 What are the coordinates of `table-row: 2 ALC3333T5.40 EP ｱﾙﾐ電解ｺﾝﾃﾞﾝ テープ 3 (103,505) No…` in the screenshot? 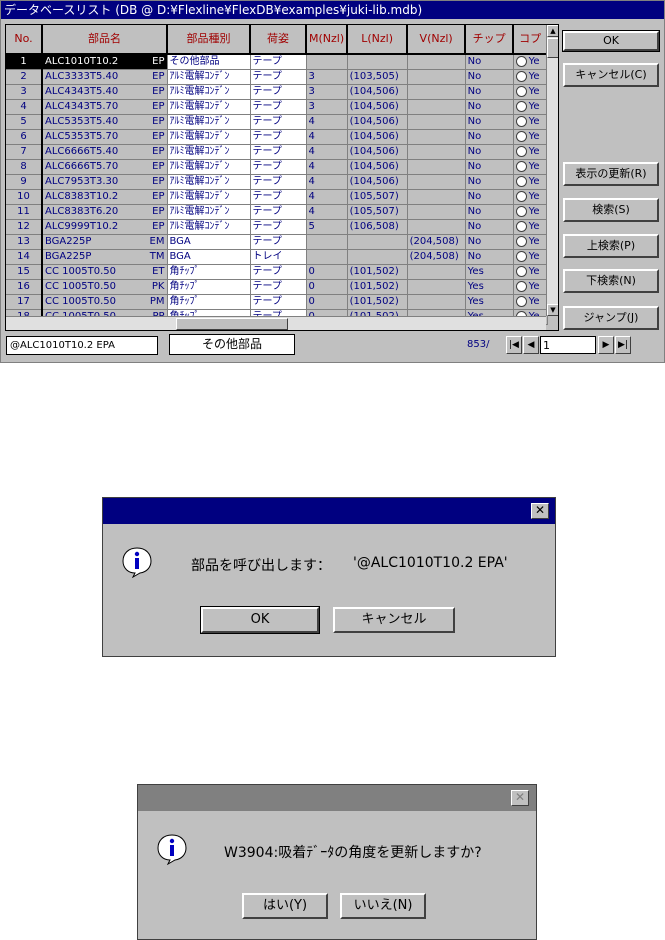 It's located at (277, 77).